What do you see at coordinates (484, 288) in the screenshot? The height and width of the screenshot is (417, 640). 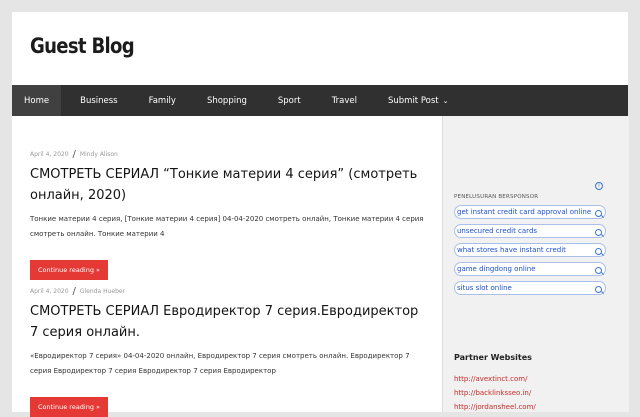 I see `sponsored-link-label: situs slot online` at bounding box center [484, 288].